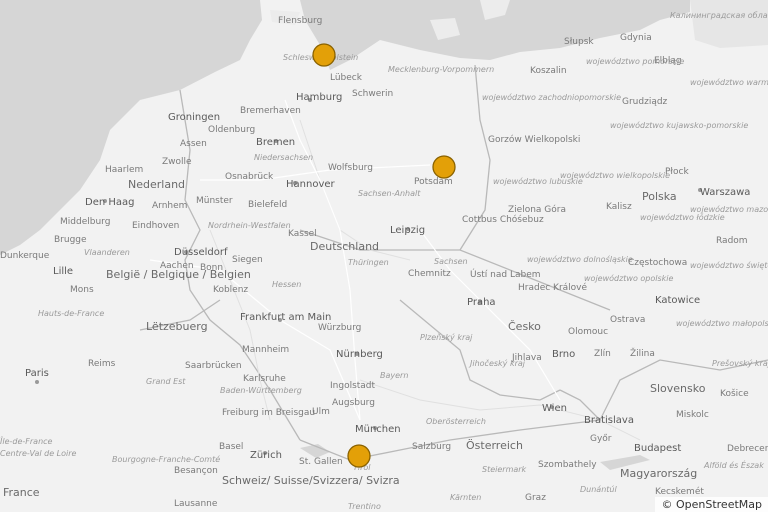  I want to click on label-jihocesky: Jihočeský kraj, so click(497, 363).